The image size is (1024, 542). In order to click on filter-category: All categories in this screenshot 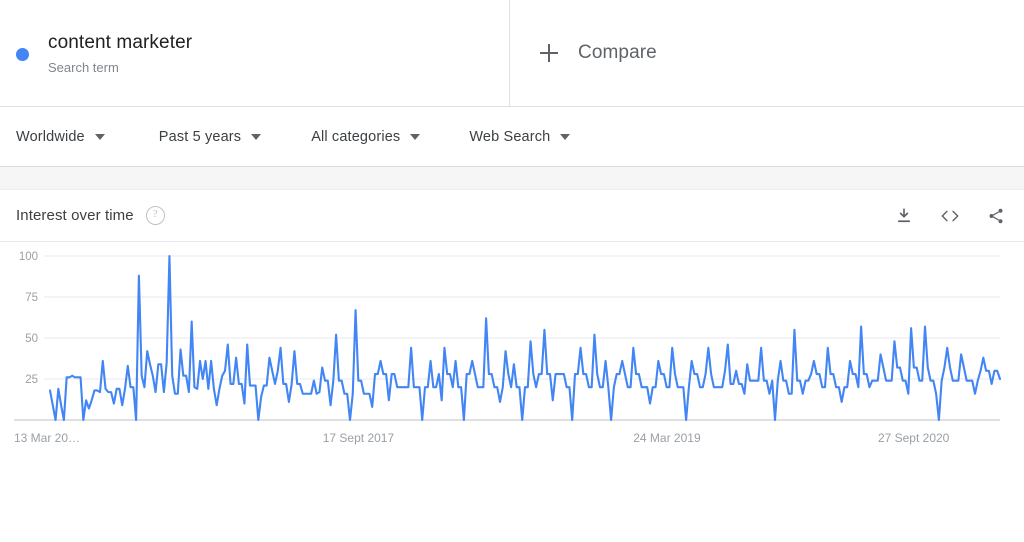, I will do `click(366, 136)`.